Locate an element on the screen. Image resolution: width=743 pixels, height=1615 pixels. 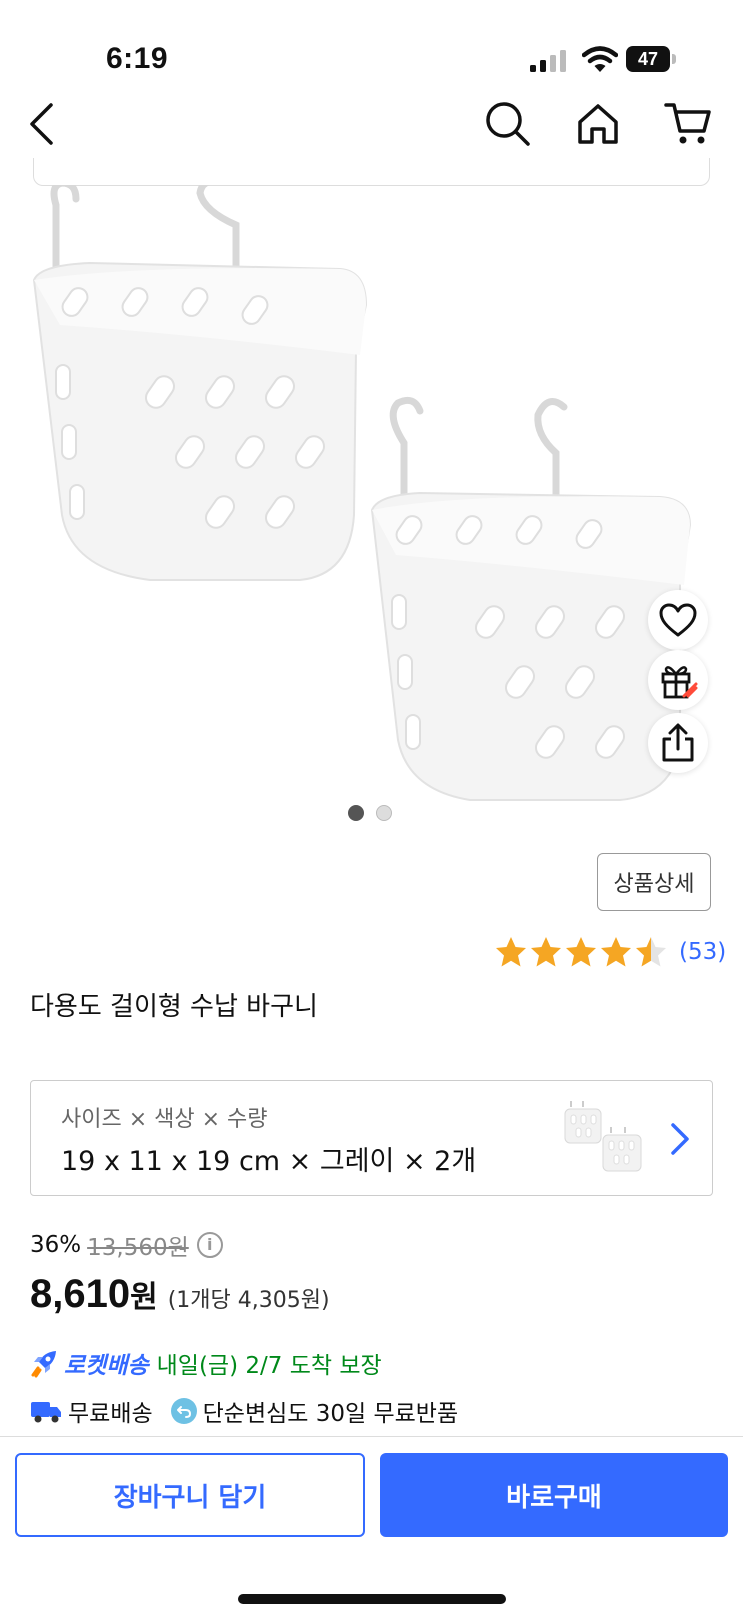
review-count: (53) is located at coordinates (702, 952).